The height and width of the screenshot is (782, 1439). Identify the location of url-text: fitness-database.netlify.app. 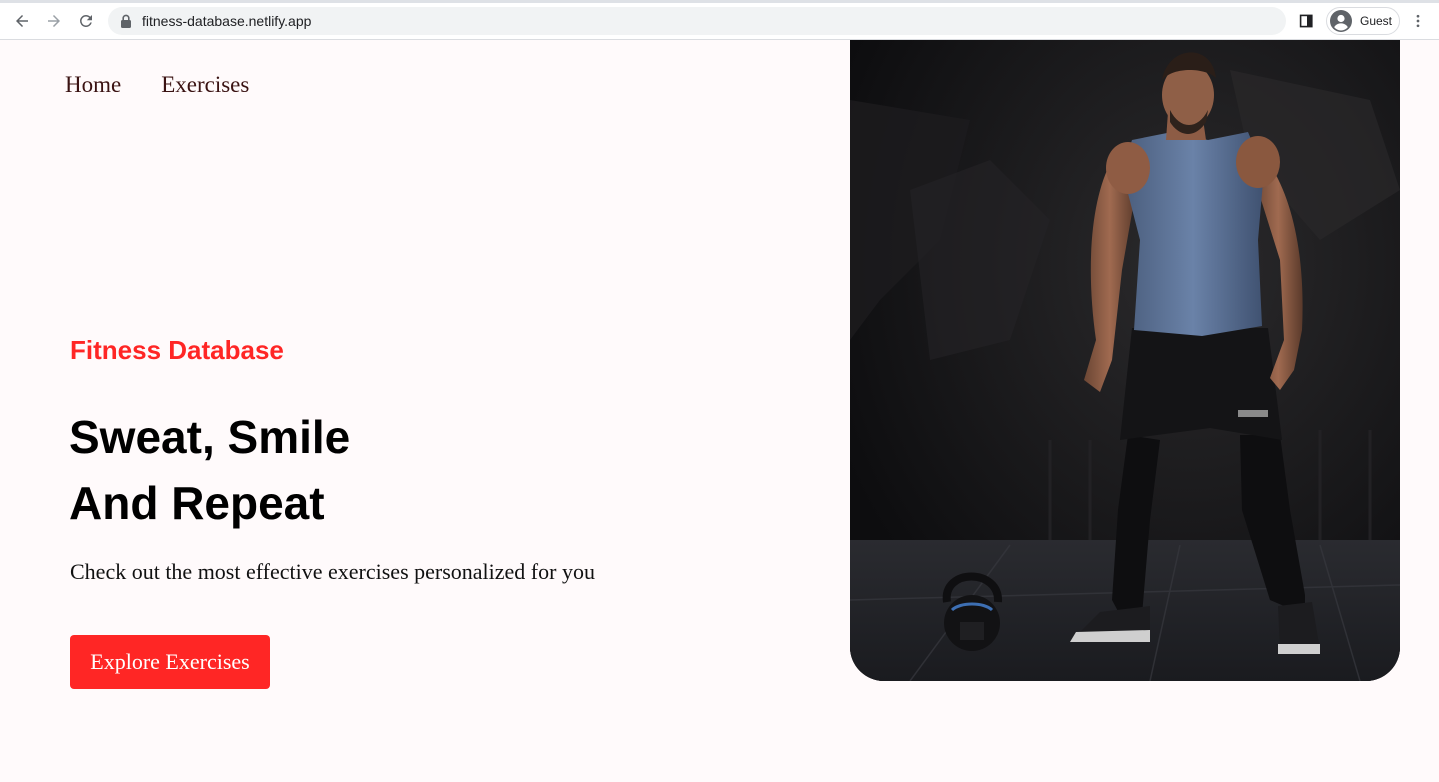
(227, 21).